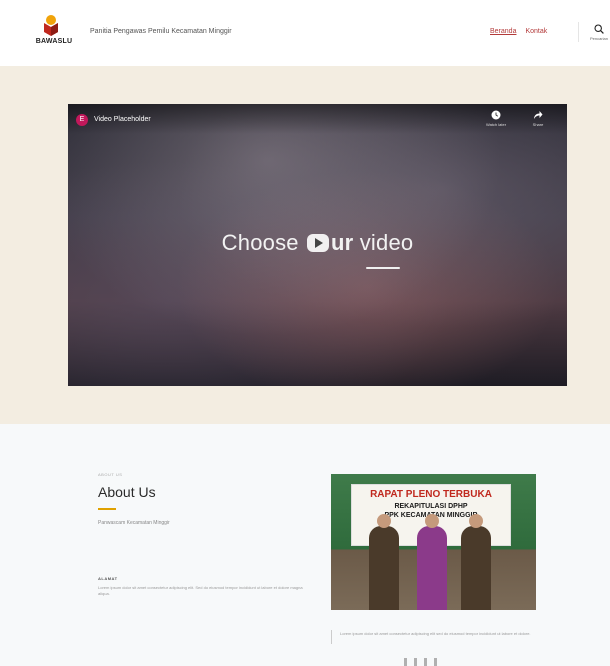 The image size is (610, 666). I want to click on video-center-text: Choose ur video, so click(317, 243).